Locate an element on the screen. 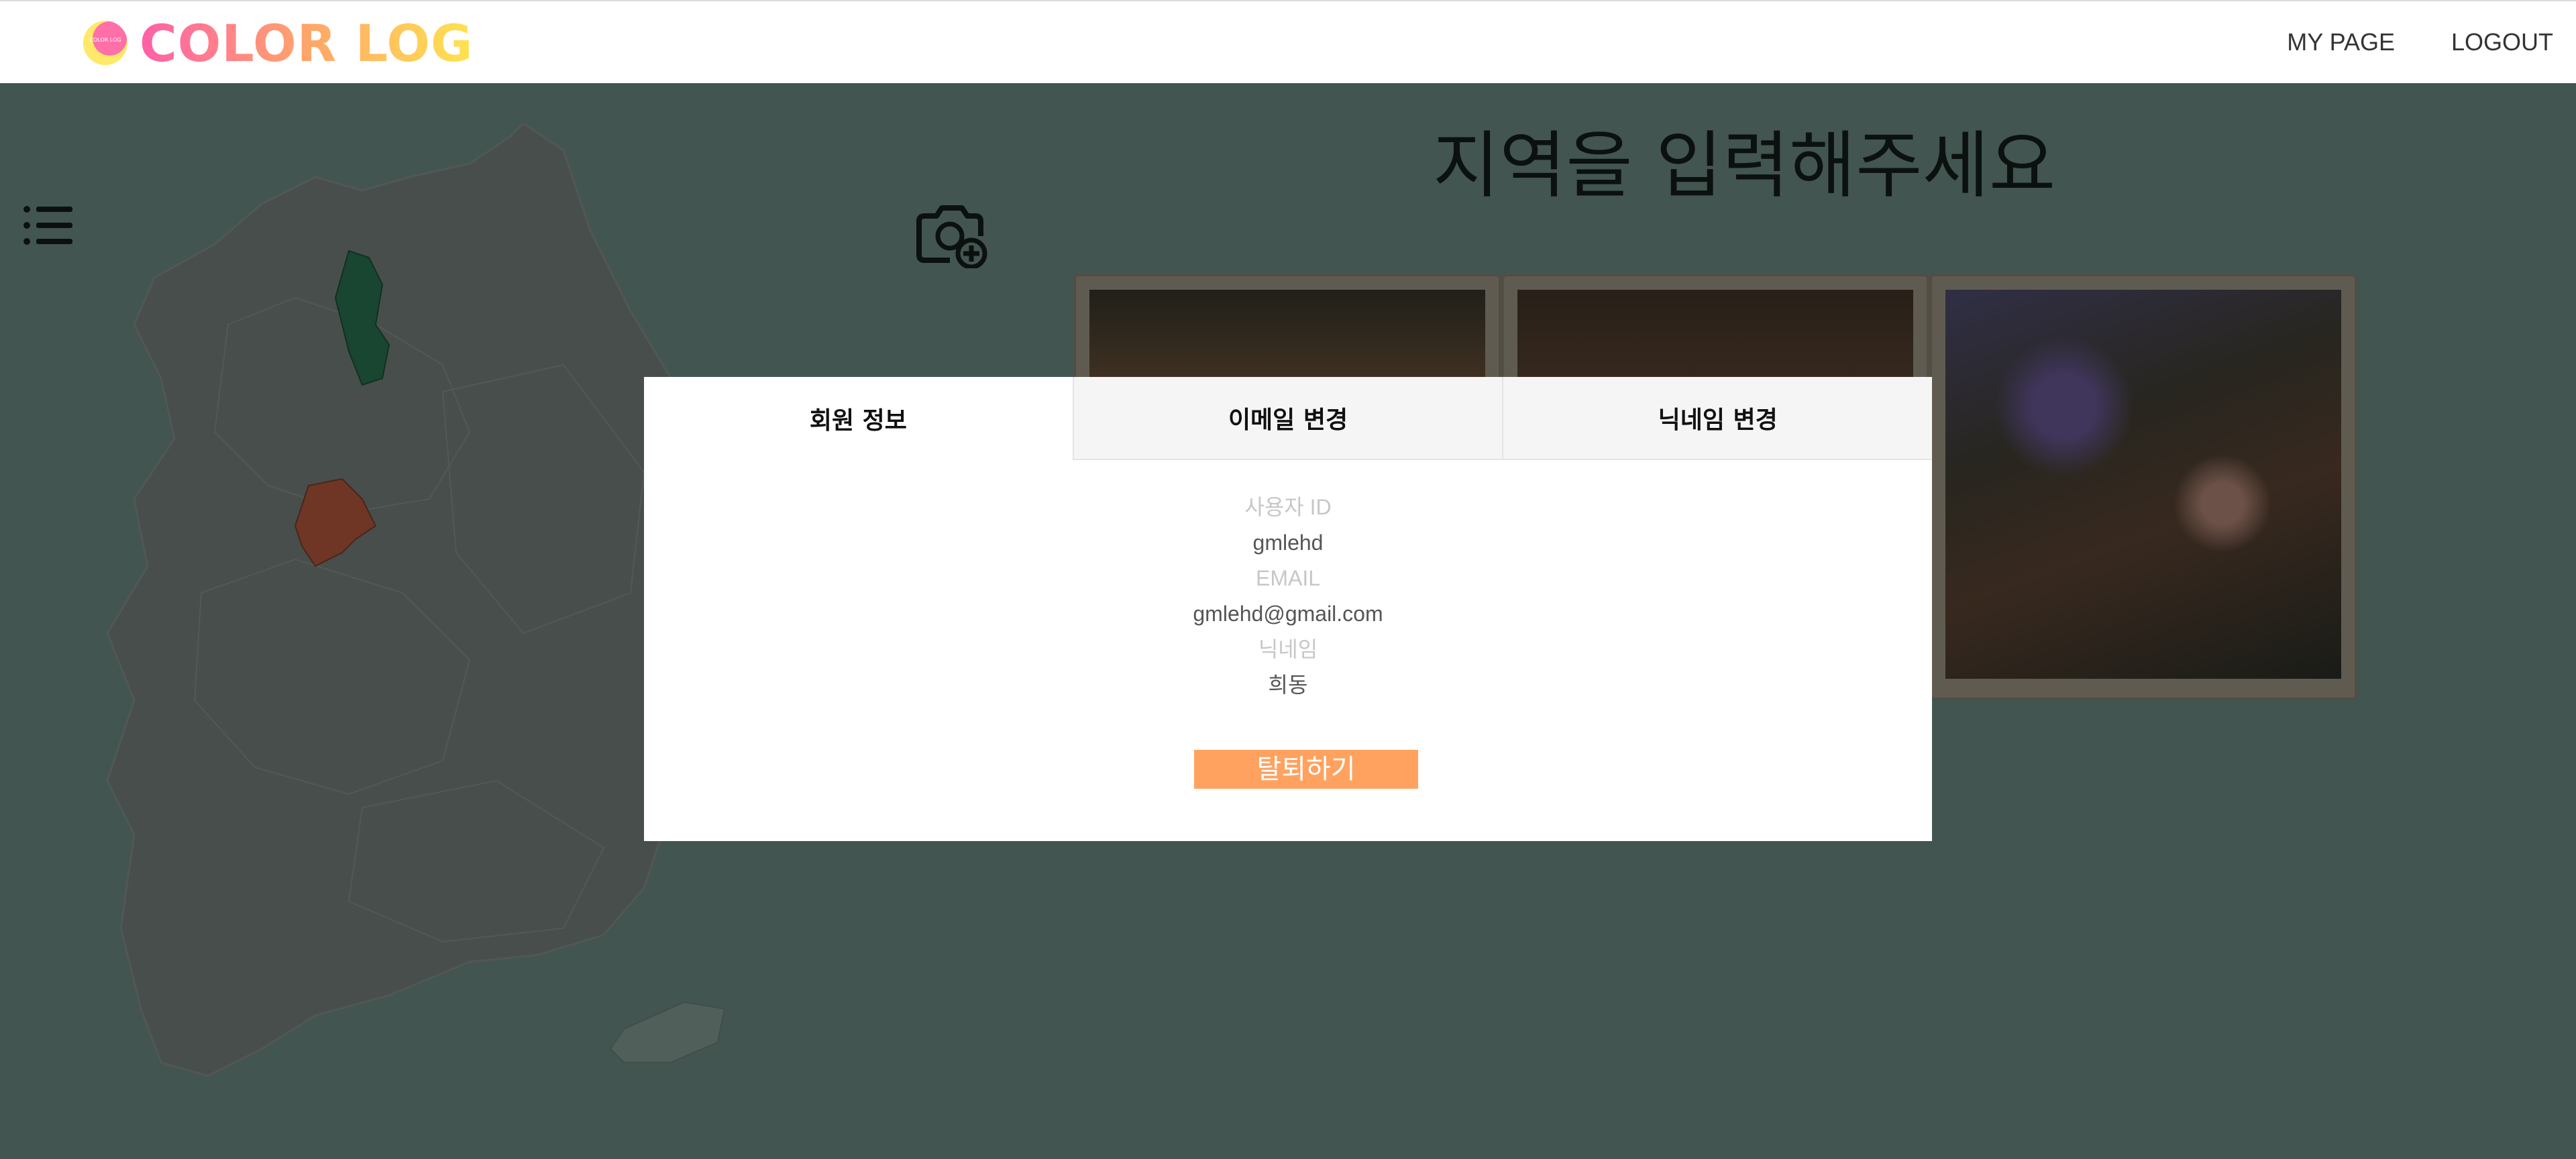 This screenshot has height=1159, width=2576. email-label: EMAIL is located at coordinates (1288, 578).